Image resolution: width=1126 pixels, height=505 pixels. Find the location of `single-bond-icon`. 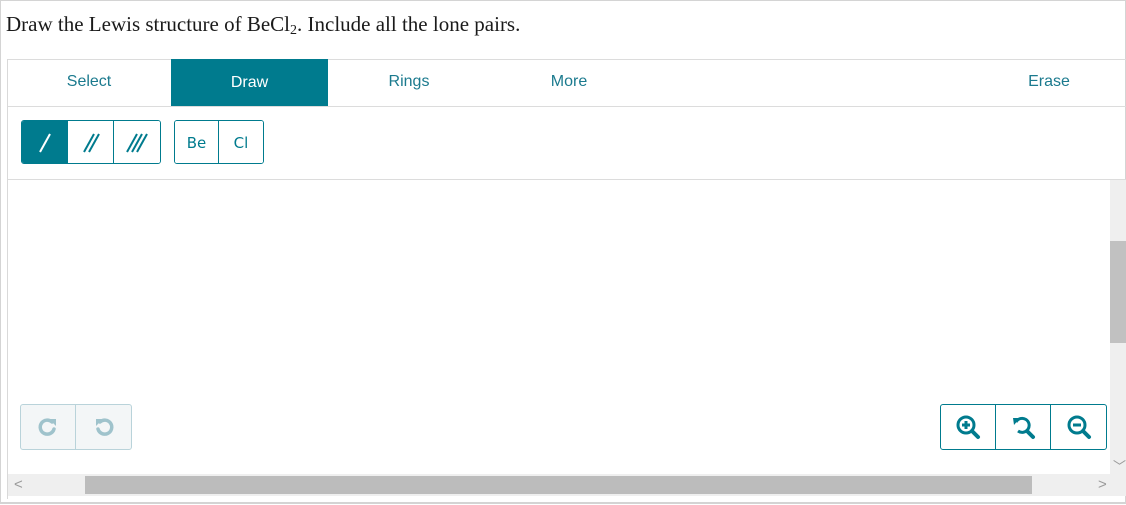

single-bond-icon is located at coordinates (44, 143).